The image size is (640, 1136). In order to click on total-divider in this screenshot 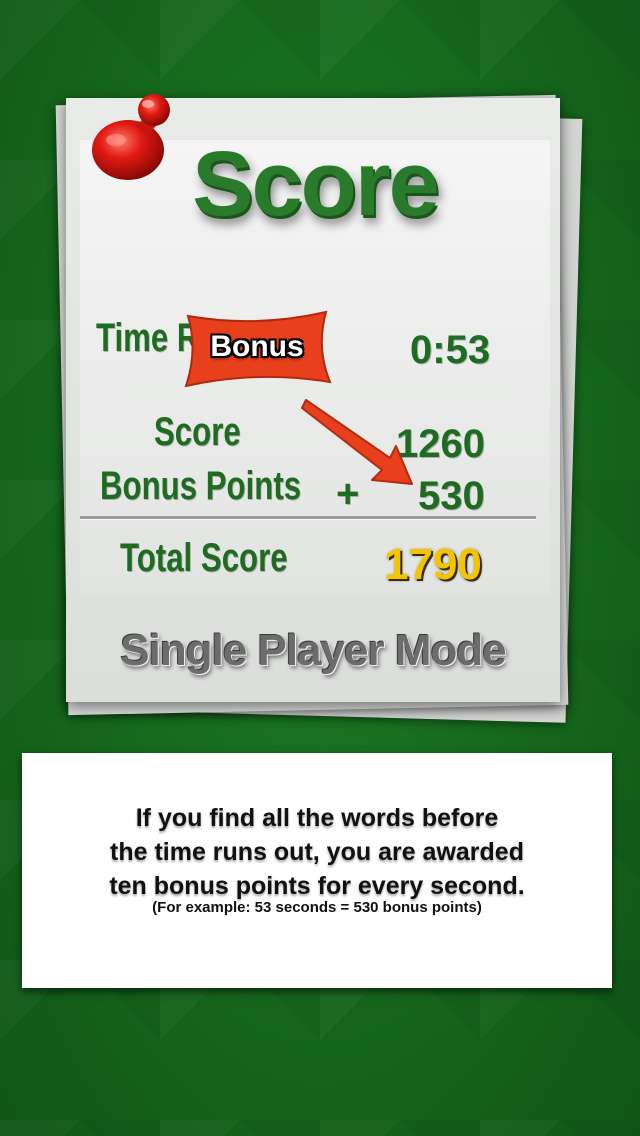, I will do `click(308, 518)`.